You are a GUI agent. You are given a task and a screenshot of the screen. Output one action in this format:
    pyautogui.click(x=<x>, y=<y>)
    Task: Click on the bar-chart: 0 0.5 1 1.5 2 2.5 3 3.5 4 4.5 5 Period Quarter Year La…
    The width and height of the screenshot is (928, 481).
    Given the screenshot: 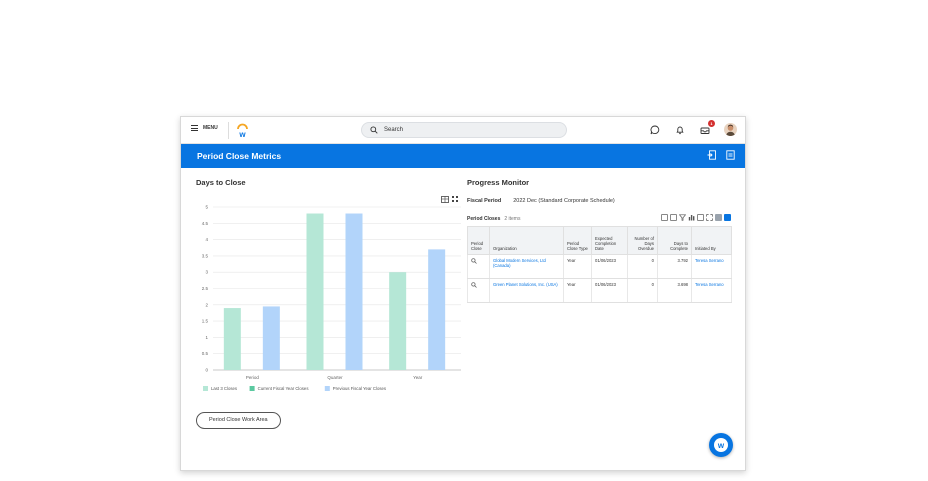 What is the action you would take?
    pyautogui.click(x=331, y=298)
    